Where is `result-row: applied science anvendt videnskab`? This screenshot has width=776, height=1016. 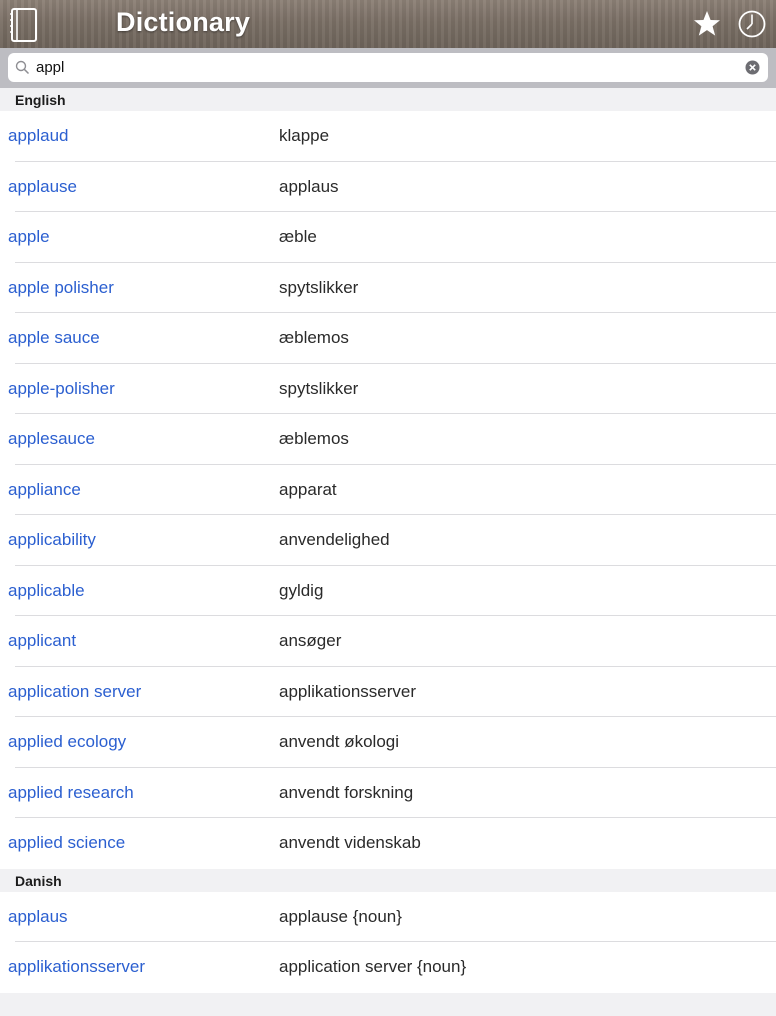
result-row: applied science anvendt videnskab is located at coordinates (388, 843).